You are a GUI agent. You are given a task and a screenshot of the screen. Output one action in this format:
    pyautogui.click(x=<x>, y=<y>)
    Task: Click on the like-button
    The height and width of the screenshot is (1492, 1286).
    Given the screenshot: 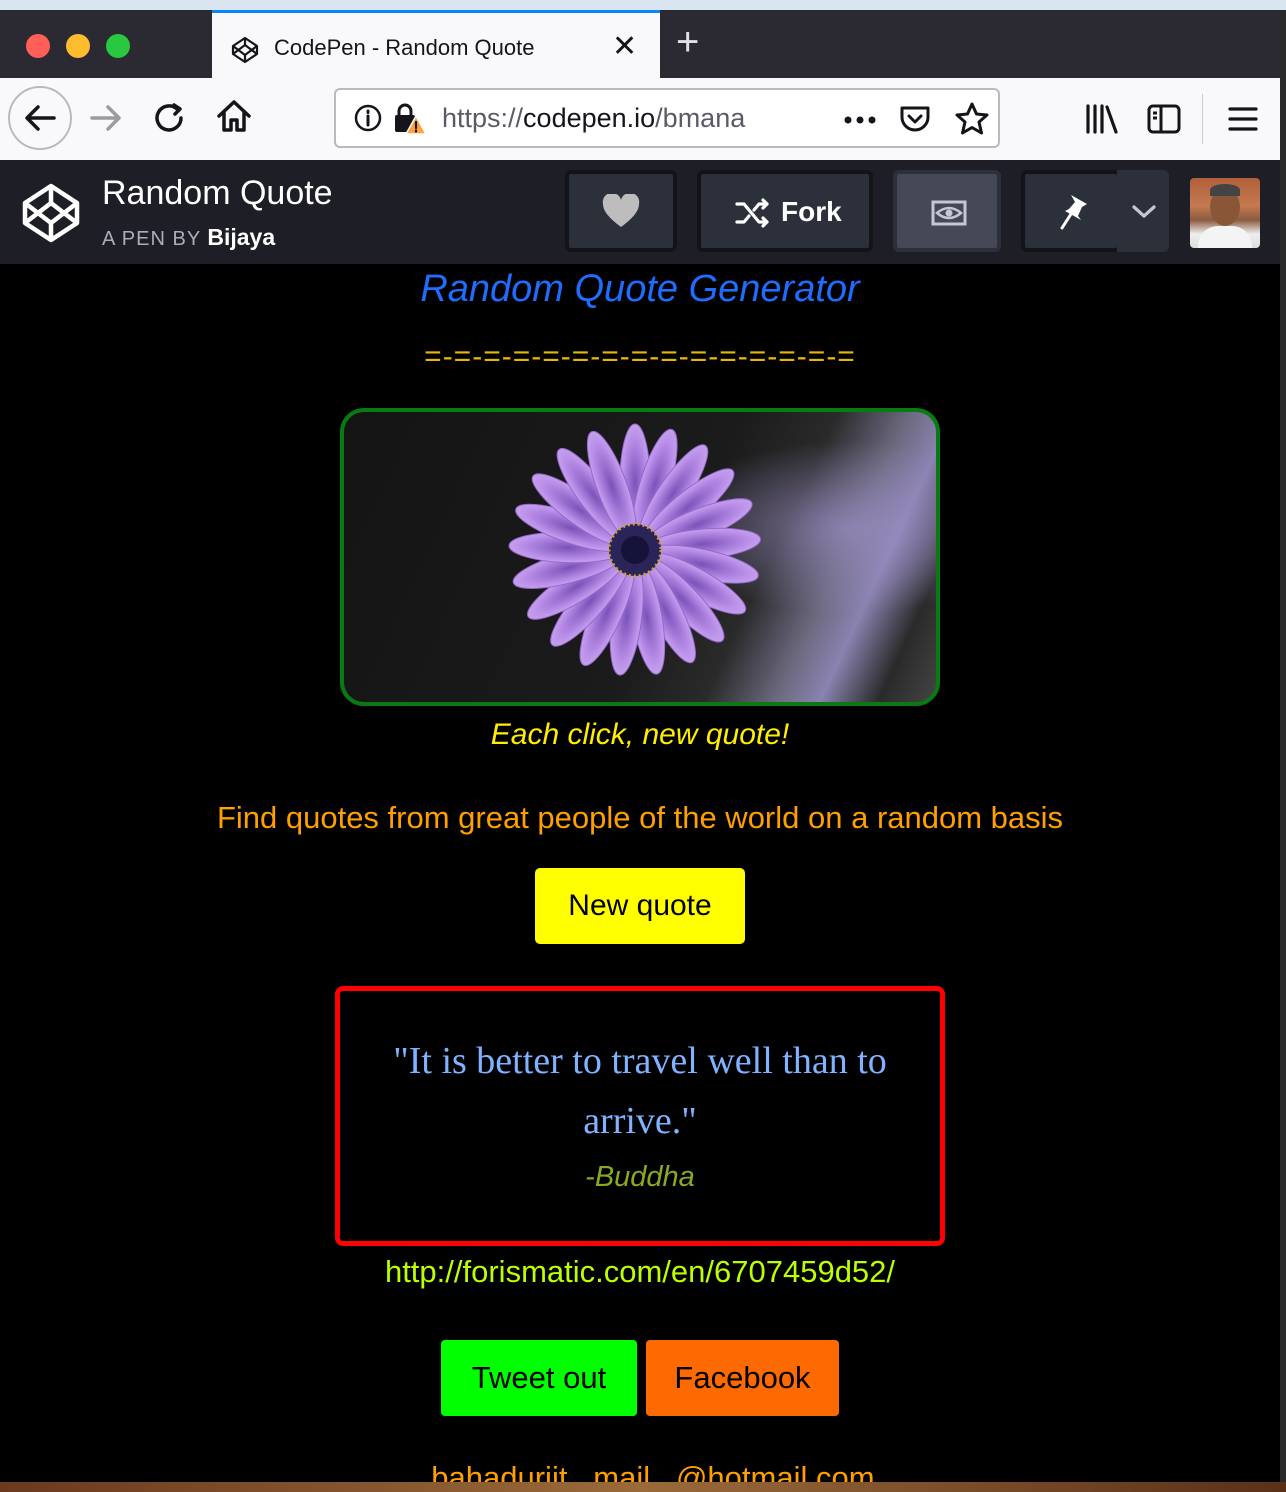 What is the action you would take?
    pyautogui.click(x=621, y=211)
    